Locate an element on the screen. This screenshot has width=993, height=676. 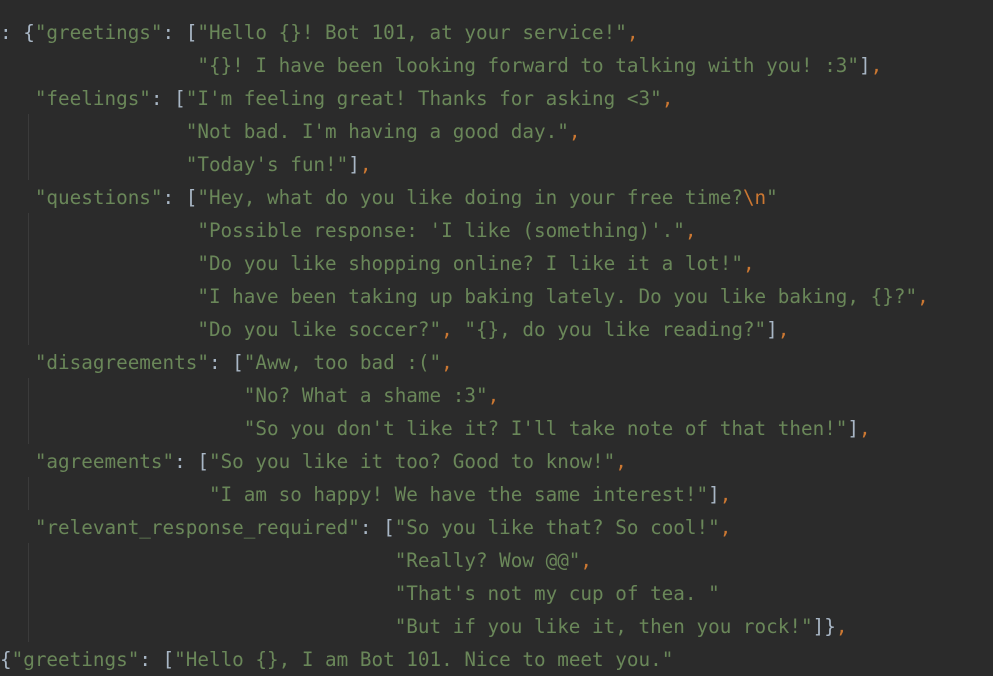
code-token: "{}, do you like reading?" is located at coordinates (615, 329).